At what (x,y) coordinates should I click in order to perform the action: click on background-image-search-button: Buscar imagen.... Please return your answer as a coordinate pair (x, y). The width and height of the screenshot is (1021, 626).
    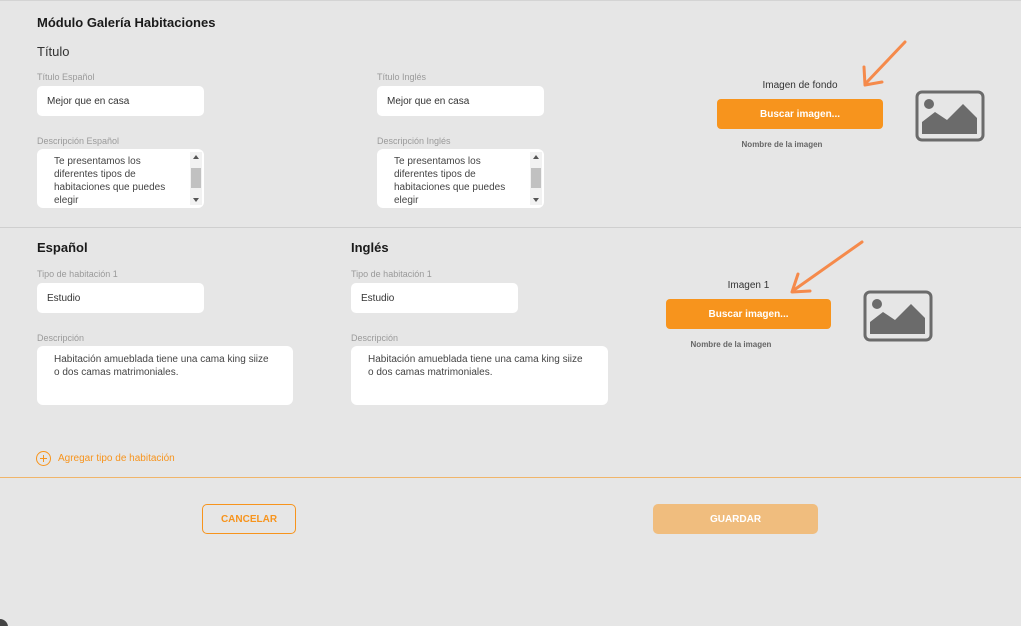
    Looking at the image, I should click on (800, 114).